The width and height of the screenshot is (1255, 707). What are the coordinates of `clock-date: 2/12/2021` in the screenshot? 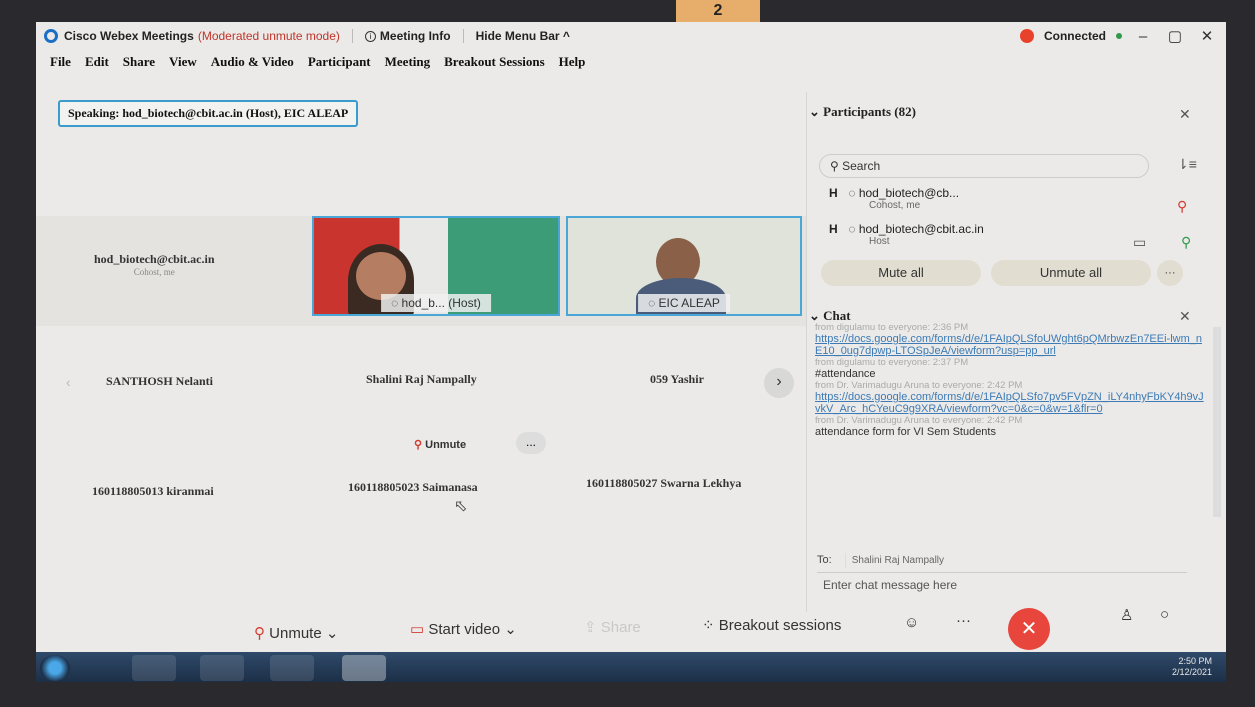 It's located at (1191, 672).